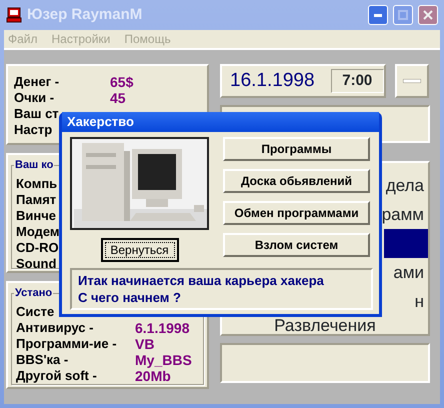 The height and width of the screenshot is (408, 444). Describe the element at coordinates (14, 15) in the screenshot. I see `computer-icon` at that location.